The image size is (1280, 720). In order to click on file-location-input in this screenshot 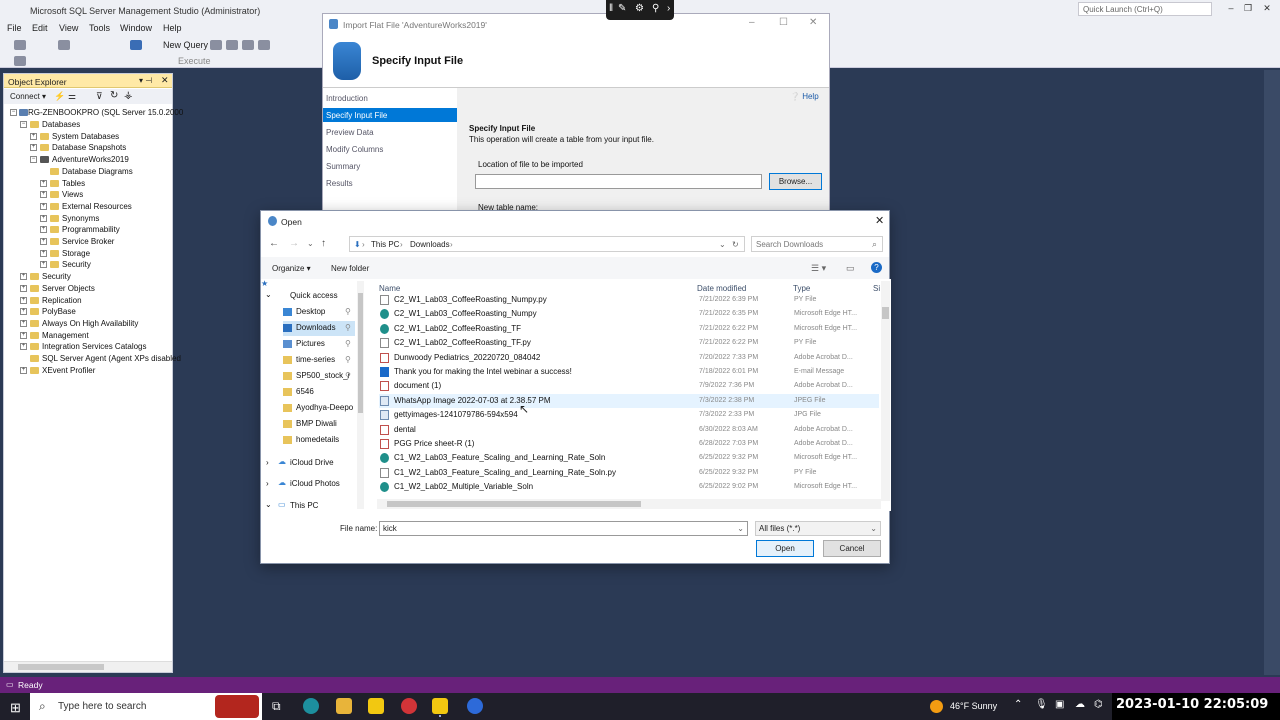, I will do `click(618, 181)`.